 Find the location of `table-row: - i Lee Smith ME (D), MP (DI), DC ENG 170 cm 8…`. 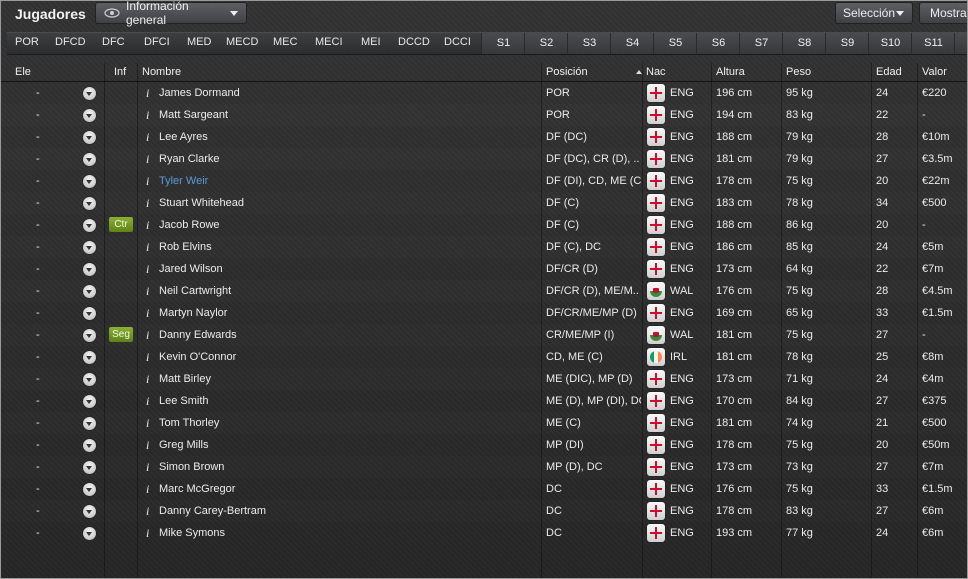

table-row: - i Lee Smith ME (D), MP (DI), DC ENG 170 cm 8… is located at coordinates (484, 401).